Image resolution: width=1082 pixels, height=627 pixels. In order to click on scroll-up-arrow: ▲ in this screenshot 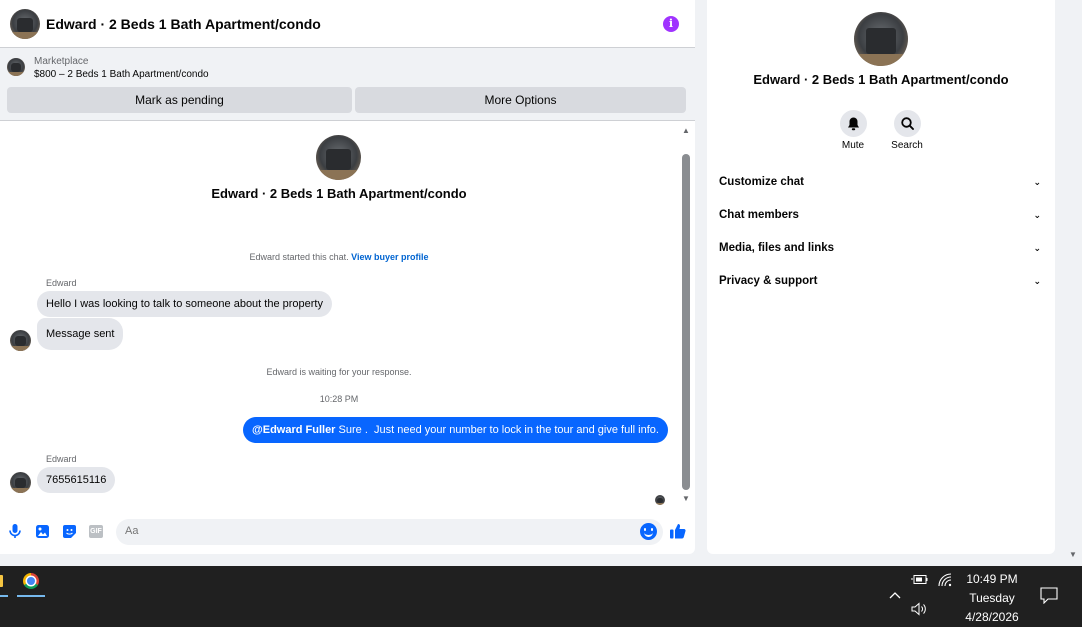, I will do `click(686, 130)`.